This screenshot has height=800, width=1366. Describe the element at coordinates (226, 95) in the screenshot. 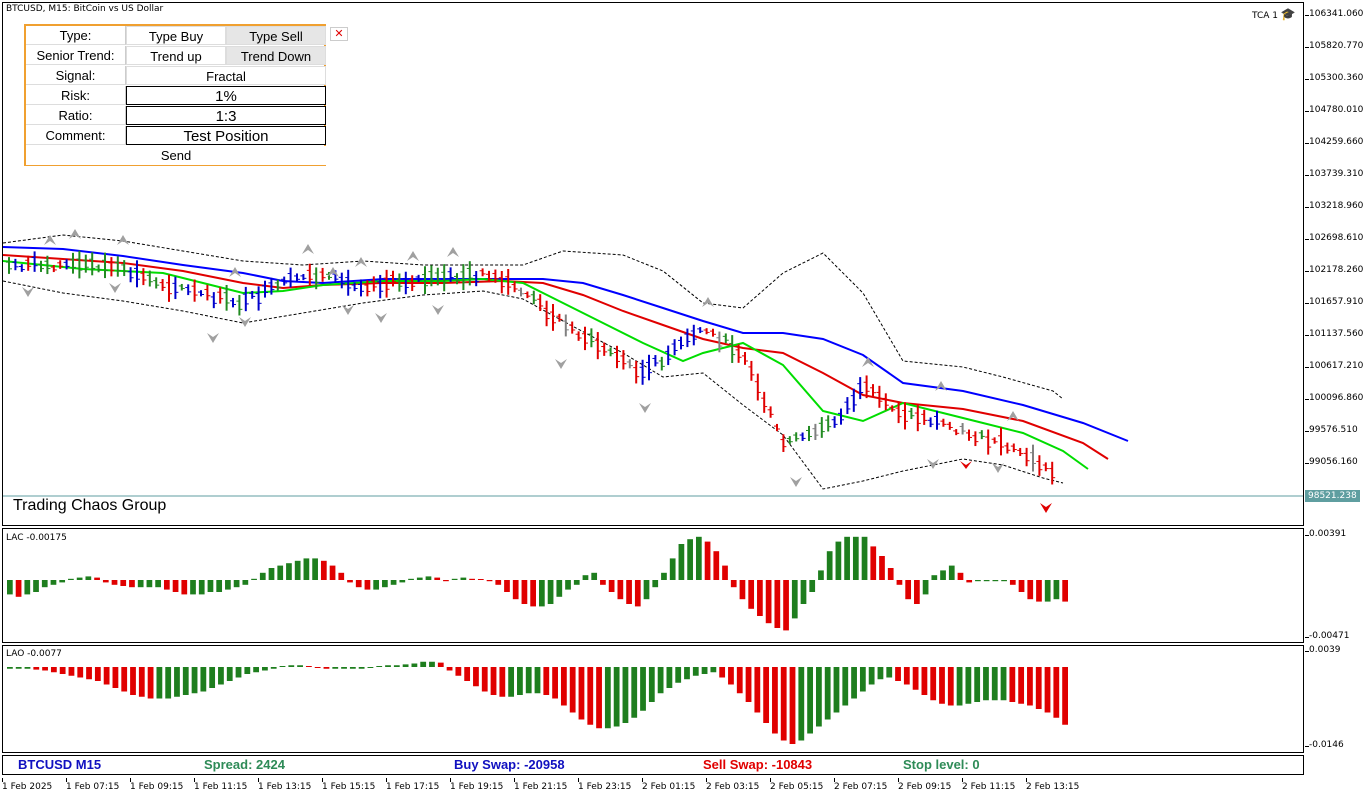

I see `risk-input: 1%` at that location.